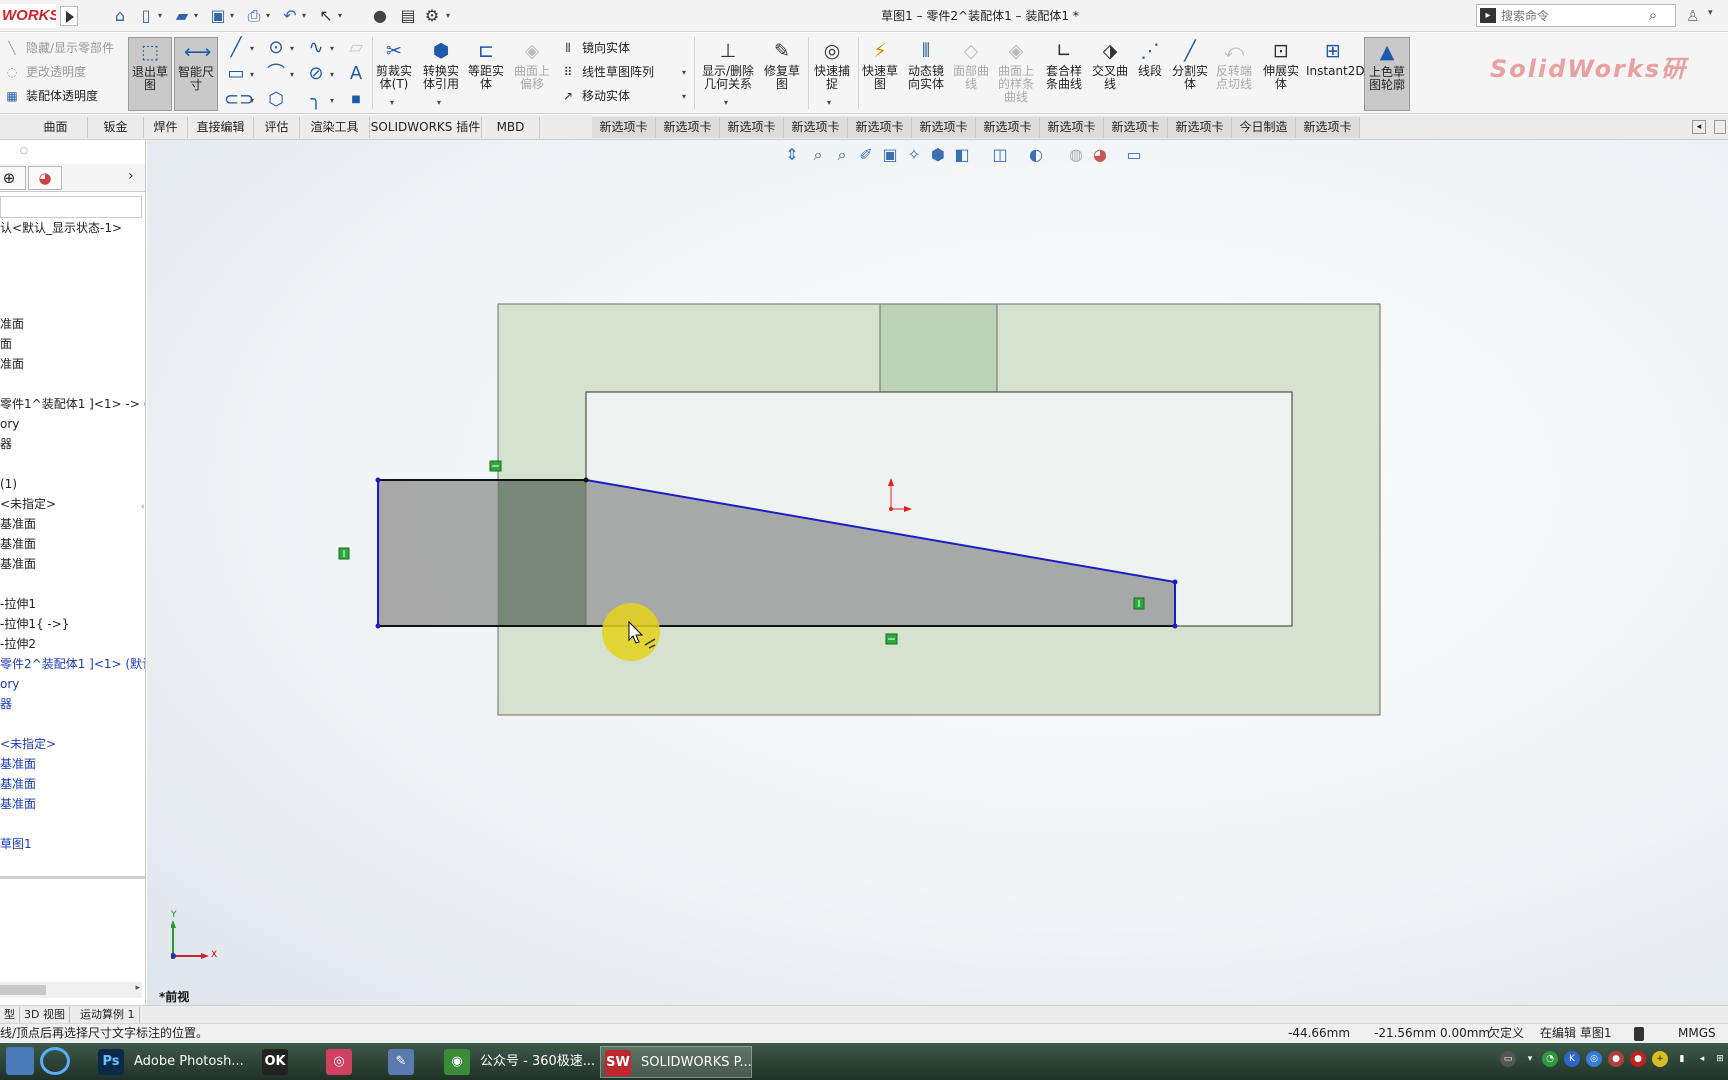 The height and width of the screenshot is (1080, 1728). Describe the element at coordinates (56, 127) in the screenshot. I see `tab-surfaces: 曲面` at that location.